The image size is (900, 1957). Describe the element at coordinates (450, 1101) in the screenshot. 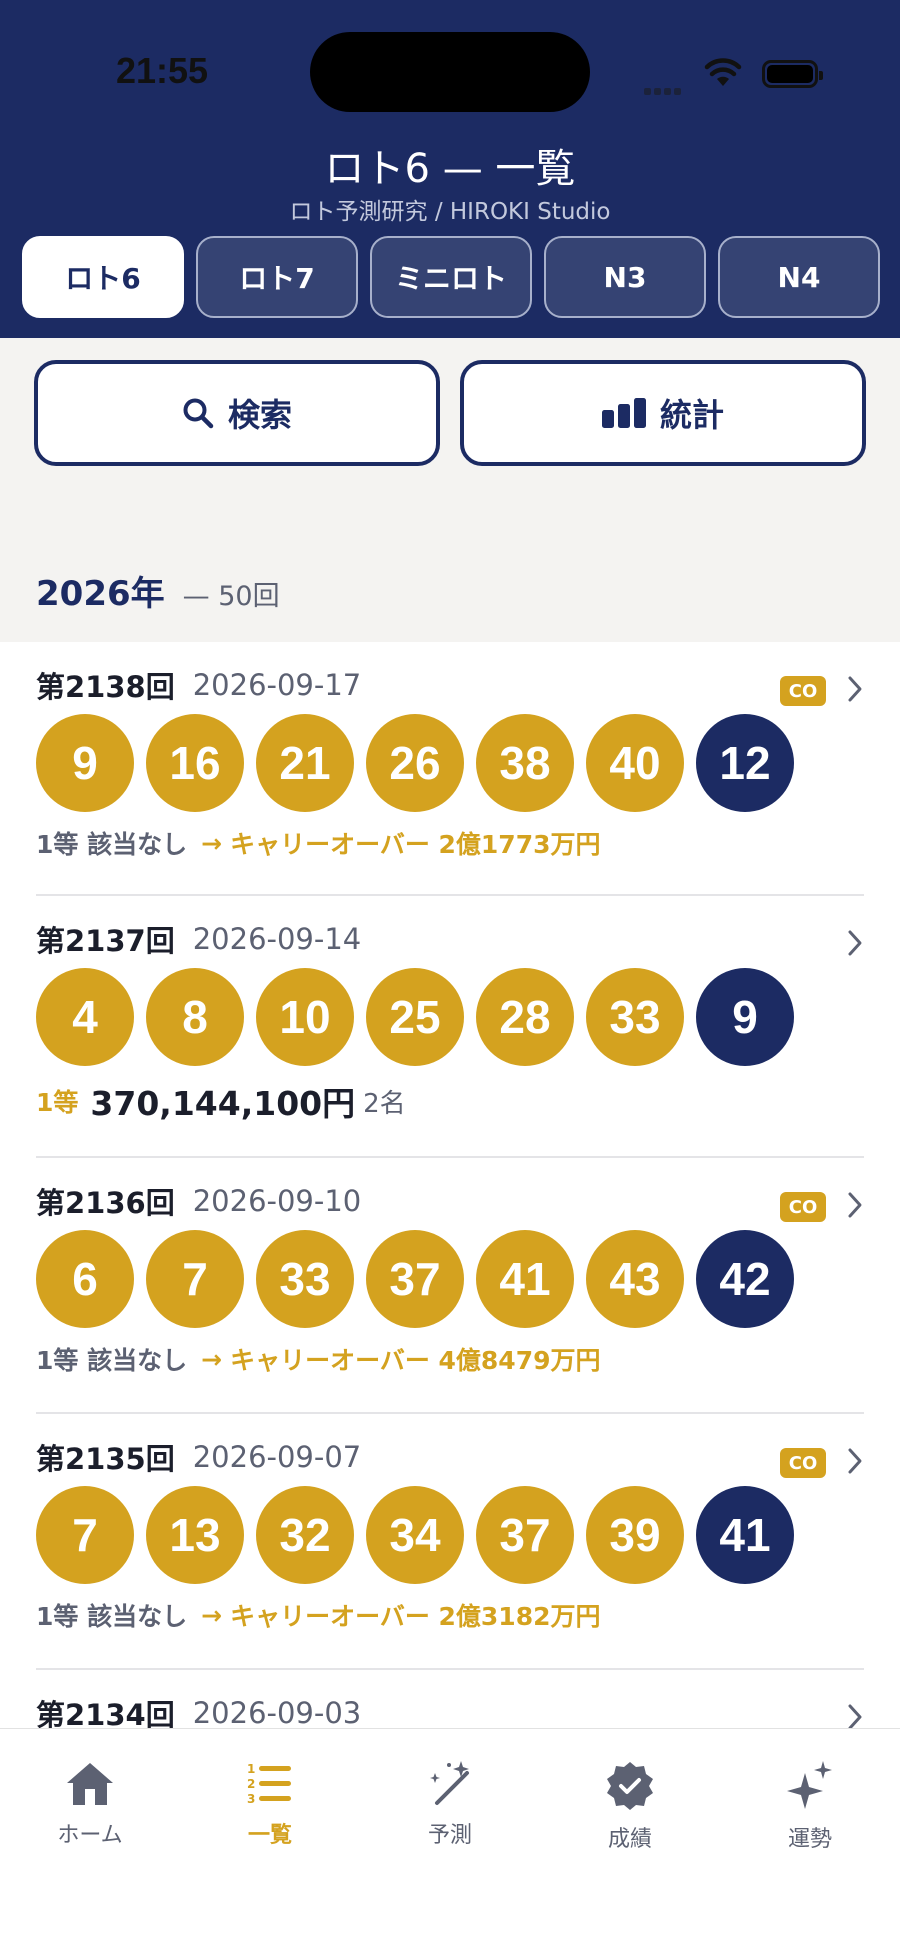

I see `draw-result: 1等 370,144,100円 2名` at that location.